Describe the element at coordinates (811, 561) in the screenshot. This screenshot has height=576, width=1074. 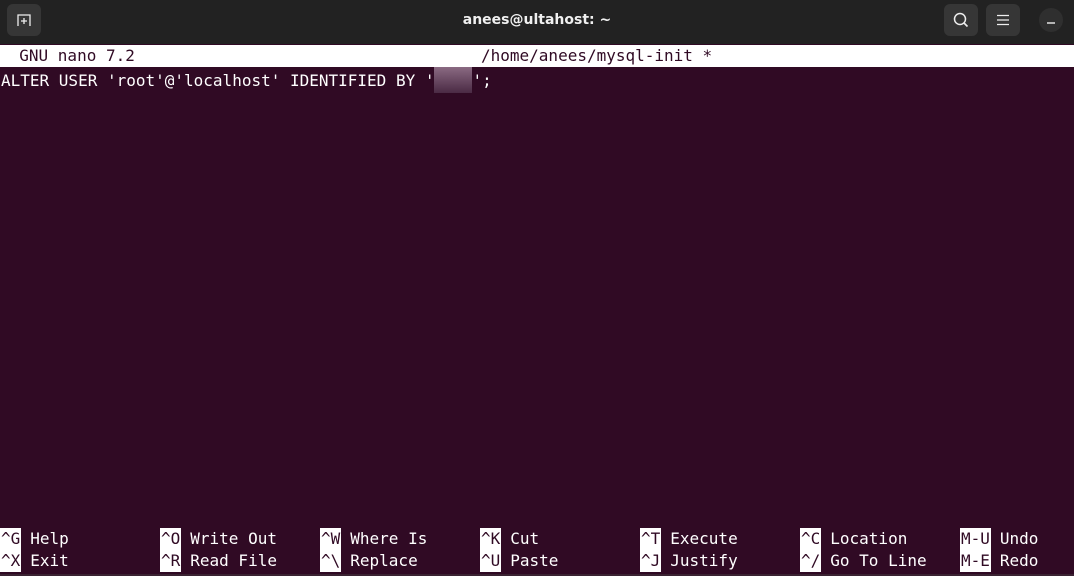
I see `shortcut-key: ^/` at that location.